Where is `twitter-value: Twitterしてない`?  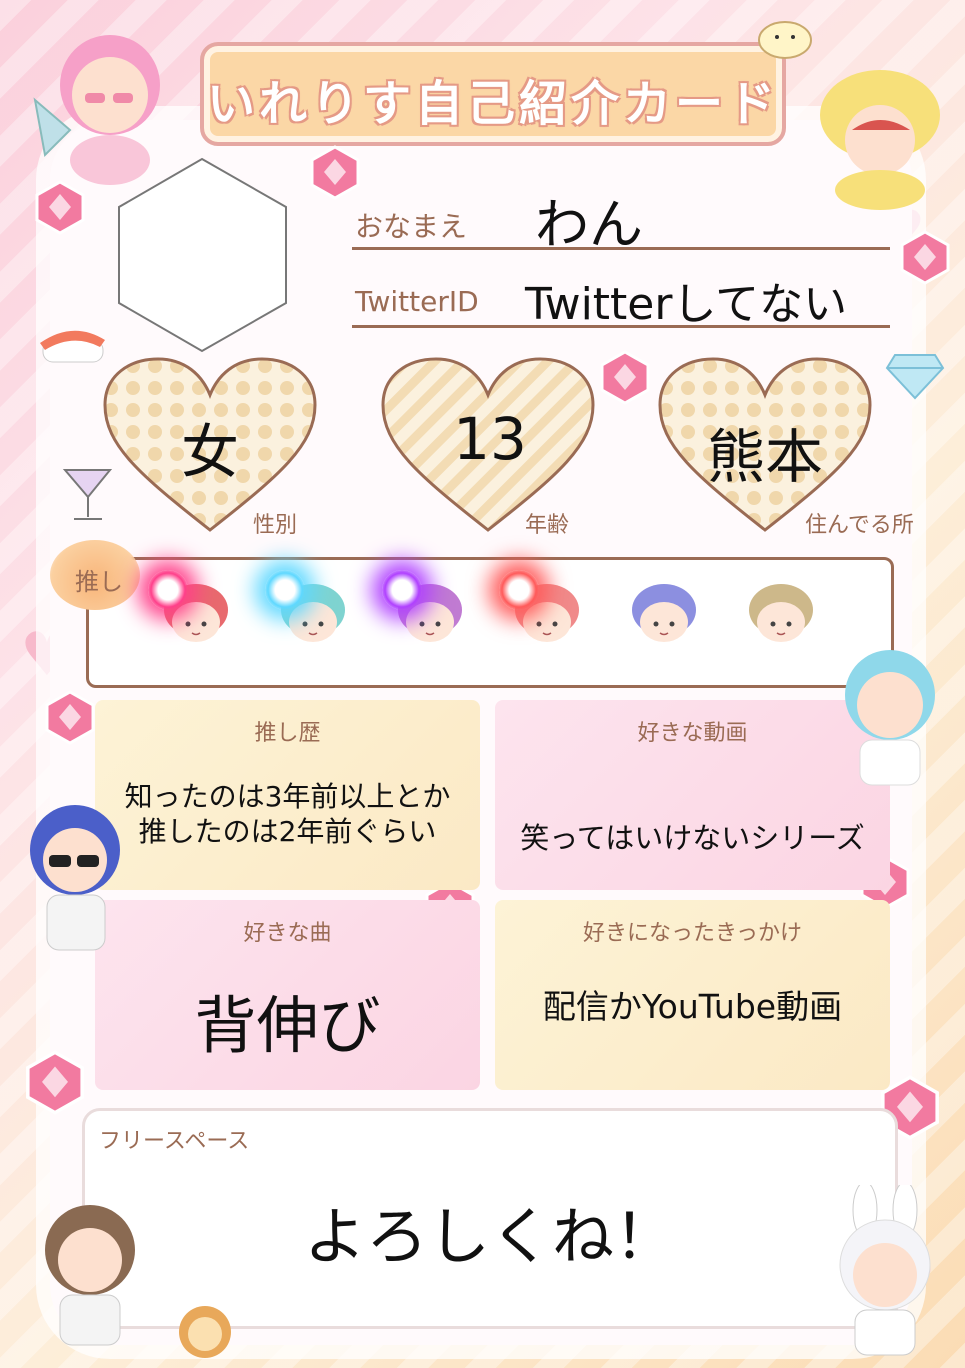 twitter-value: Twitterしてない is located at coordinates (686, 300).